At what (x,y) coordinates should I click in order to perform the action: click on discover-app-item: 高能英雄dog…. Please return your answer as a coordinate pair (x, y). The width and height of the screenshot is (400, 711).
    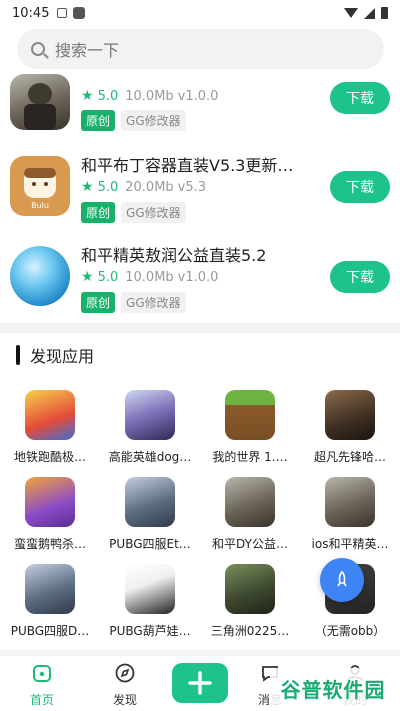
    Looking at the image, I should click on (150, 427).